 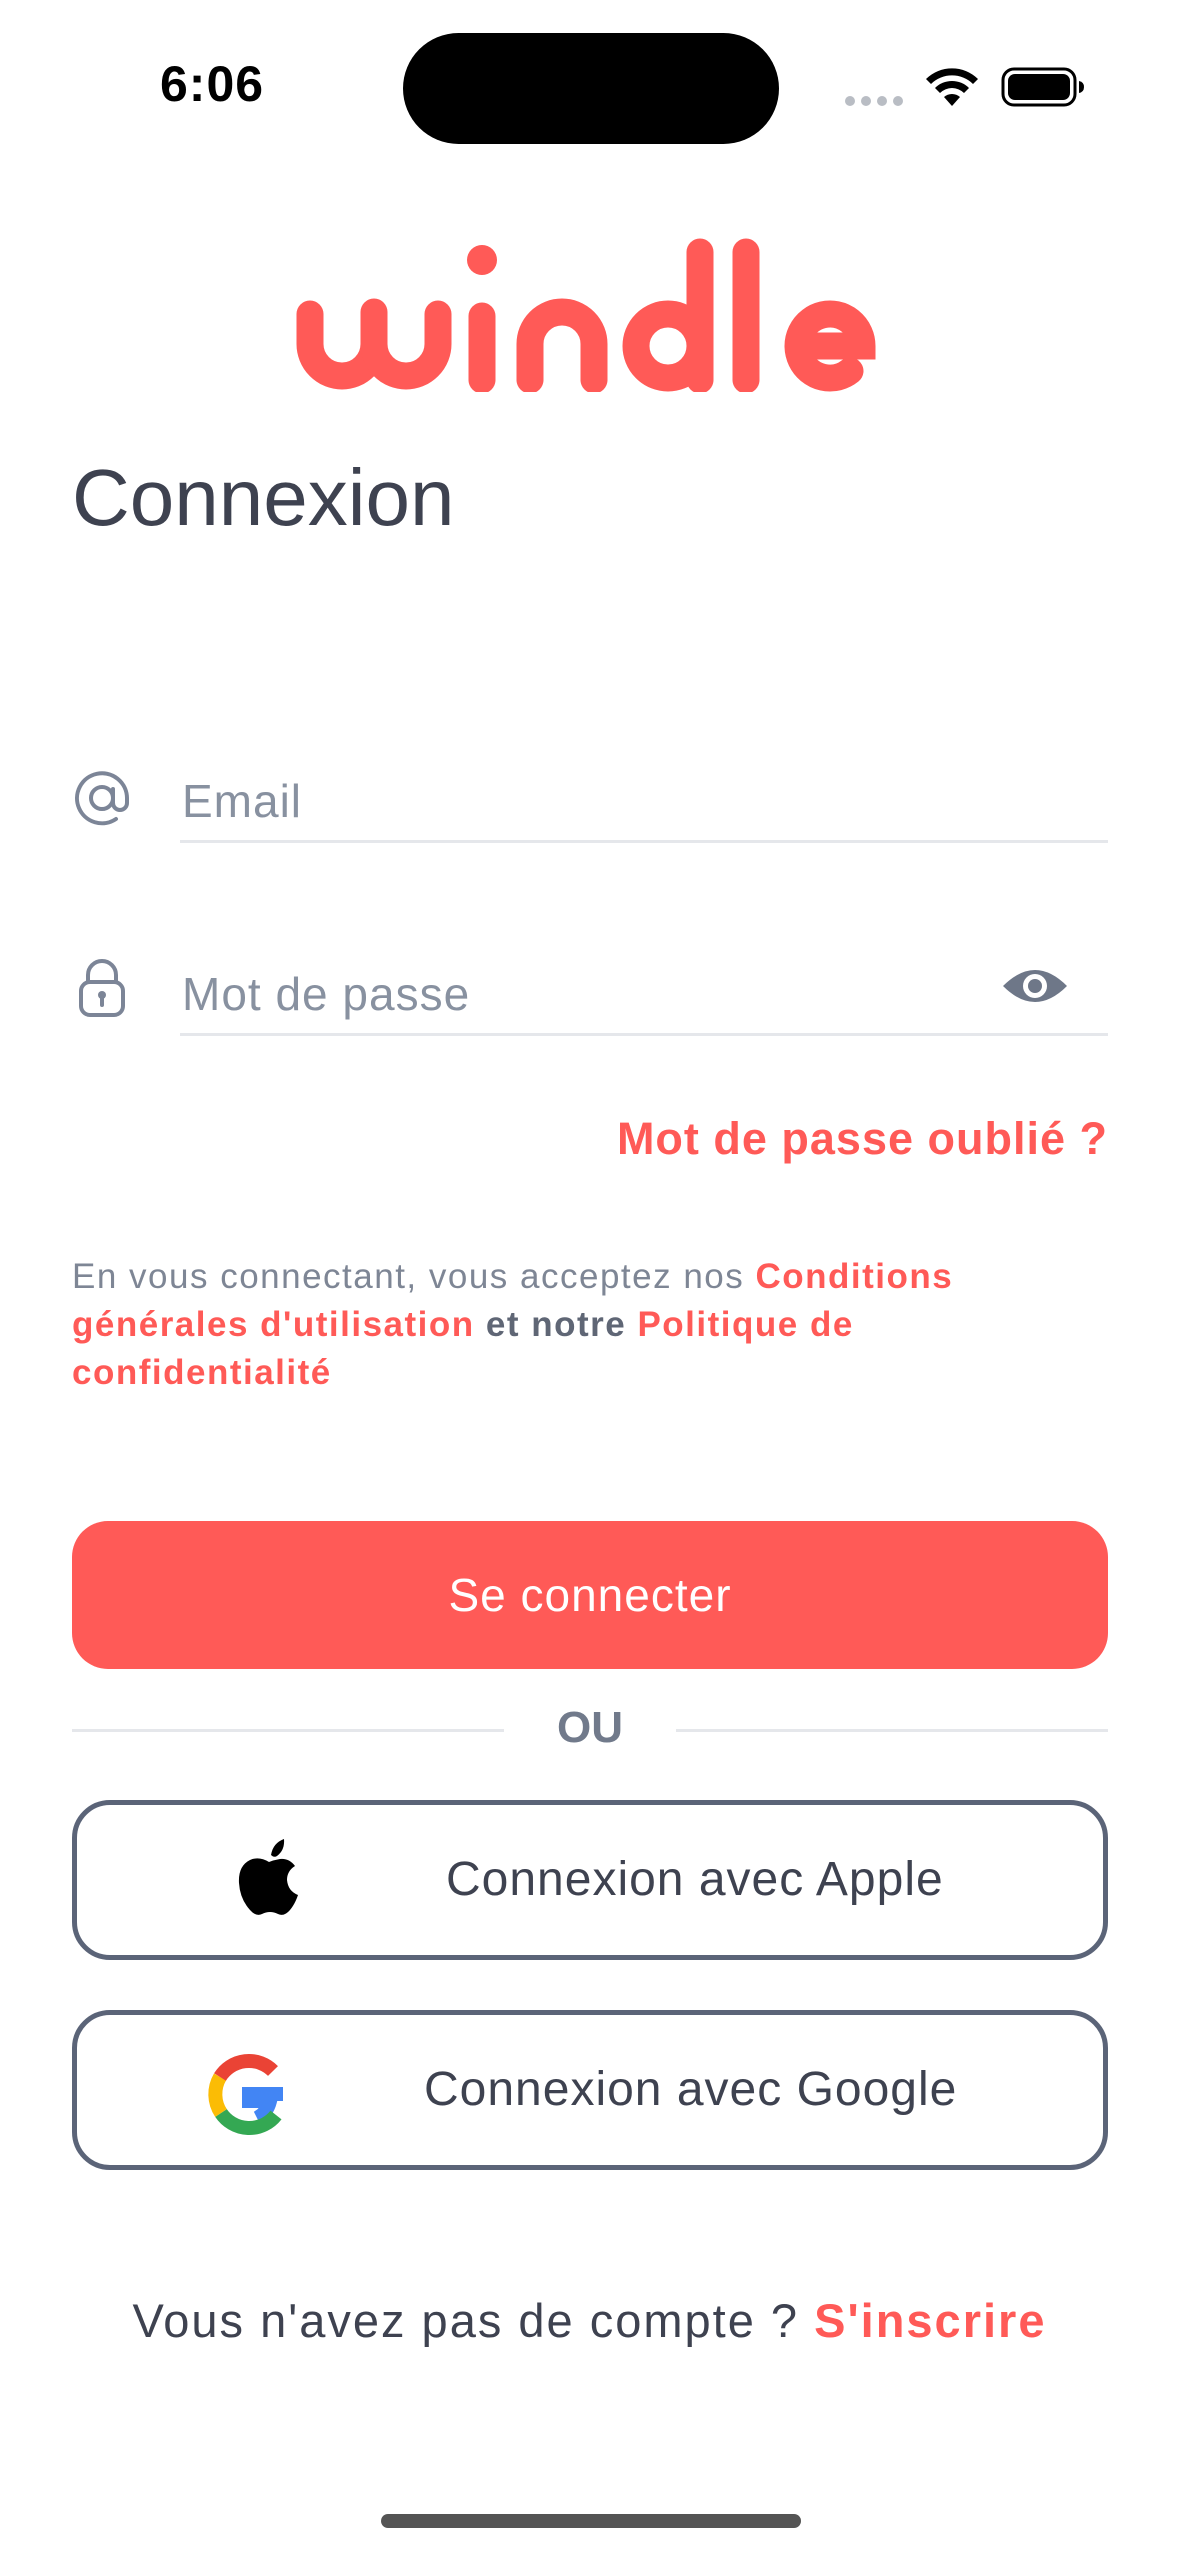 What do you see at coordinates (592, 801) in the screenshot?
I see `email-input` at bounding box center [592, 801].